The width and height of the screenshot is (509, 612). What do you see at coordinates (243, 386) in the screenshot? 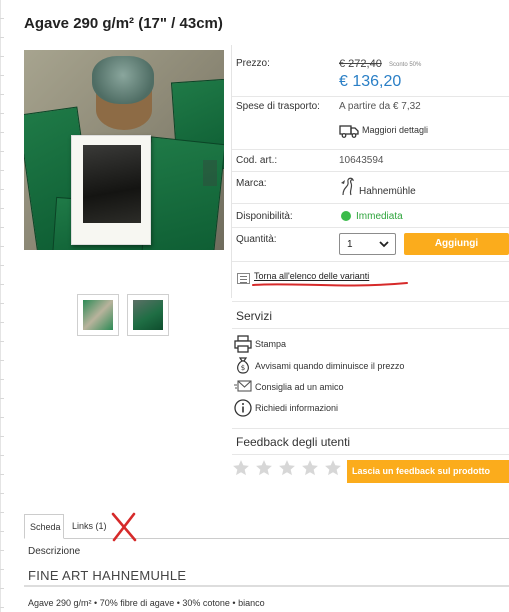
I see `envelope-icon` at bounding box center [243, 386].